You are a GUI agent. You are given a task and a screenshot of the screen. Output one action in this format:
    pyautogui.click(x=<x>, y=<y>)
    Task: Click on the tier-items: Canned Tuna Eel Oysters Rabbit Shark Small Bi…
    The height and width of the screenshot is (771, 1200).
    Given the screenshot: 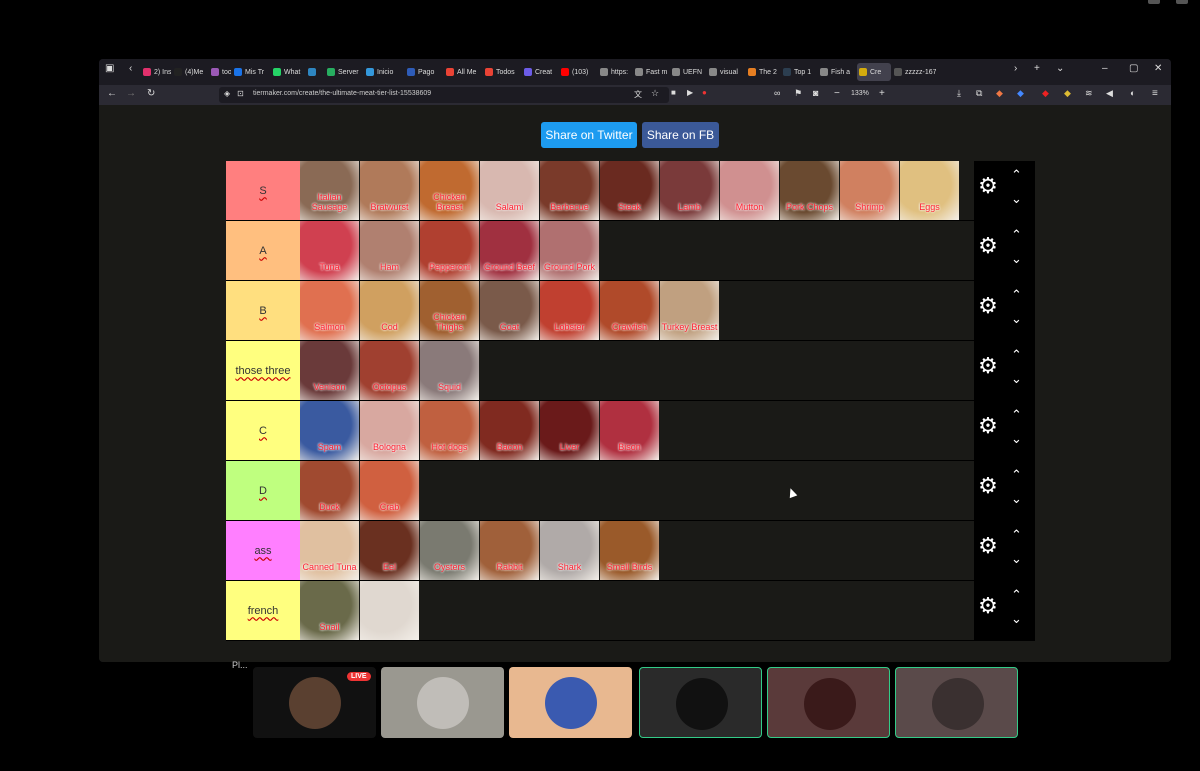 What is the action you would take?
    pyautogui.click(x=637, y=550)
    